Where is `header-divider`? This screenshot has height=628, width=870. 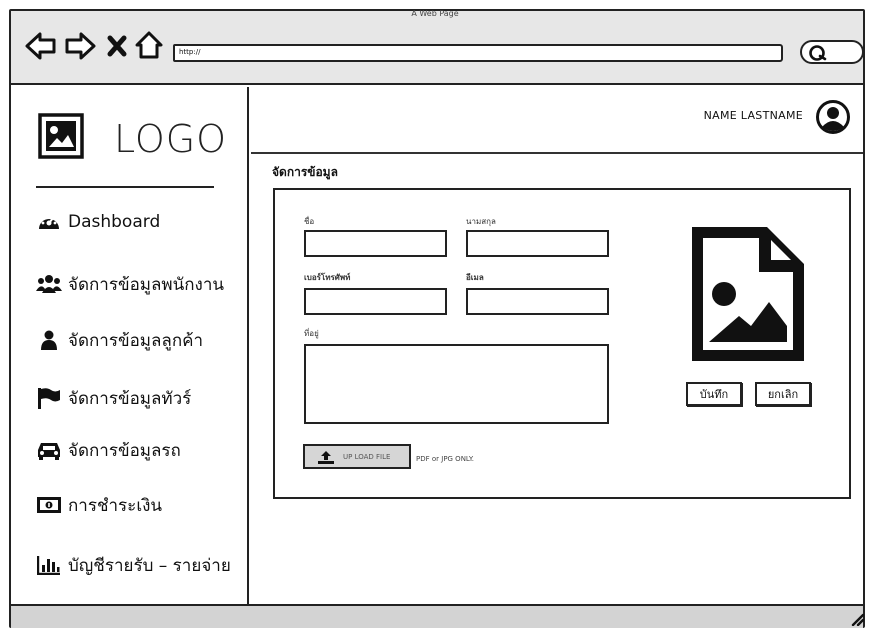
header-divider is located at coordinates (557, 153).